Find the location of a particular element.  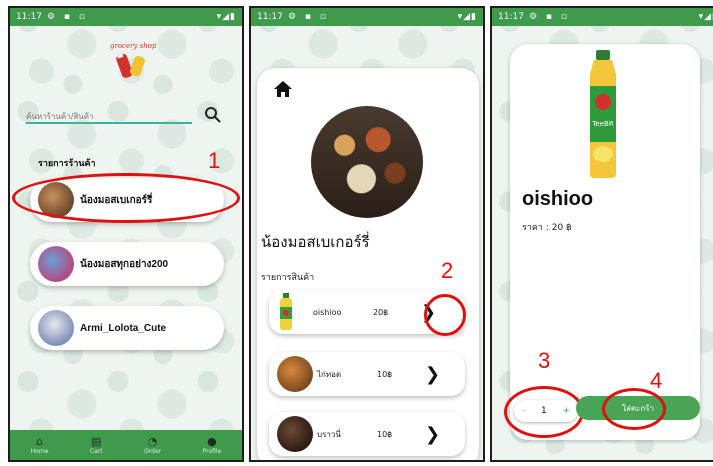

shop-cover-image is located at coordinates (367, 162).